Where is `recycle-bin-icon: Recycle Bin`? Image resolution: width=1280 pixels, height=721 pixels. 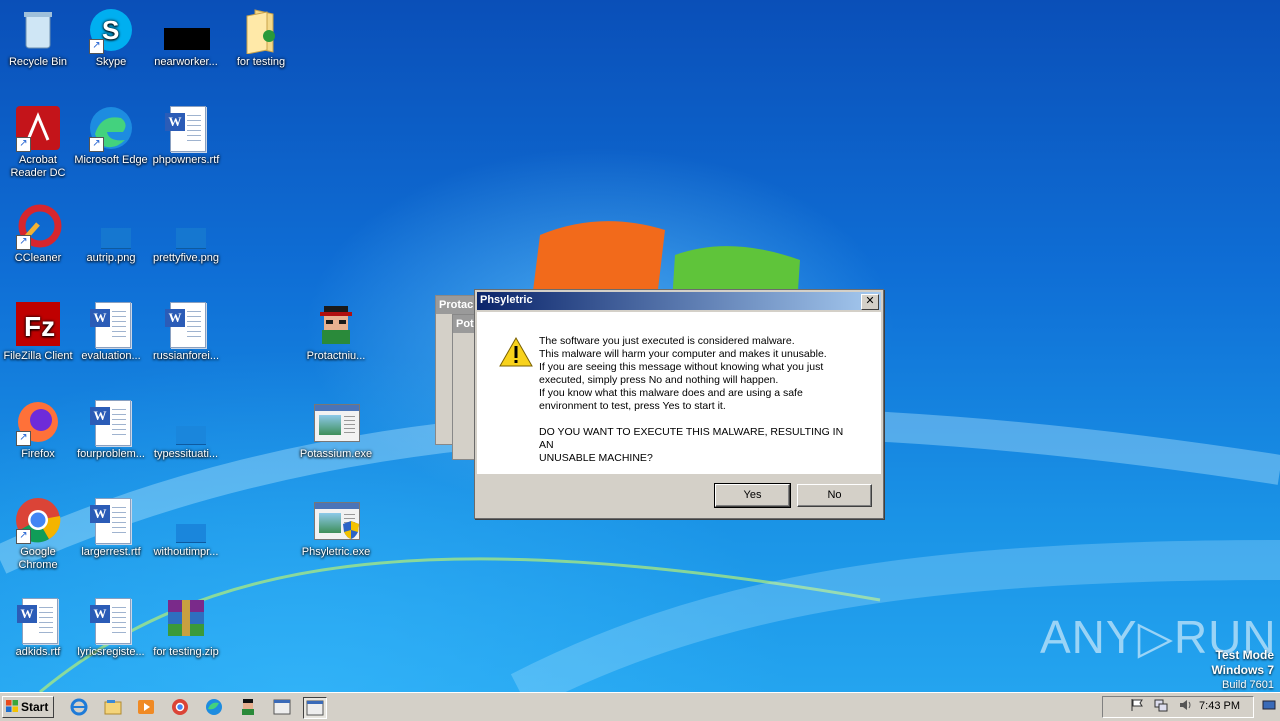 recycle-bin-icon: Recycle Bin is located at coordinates (38, 37).